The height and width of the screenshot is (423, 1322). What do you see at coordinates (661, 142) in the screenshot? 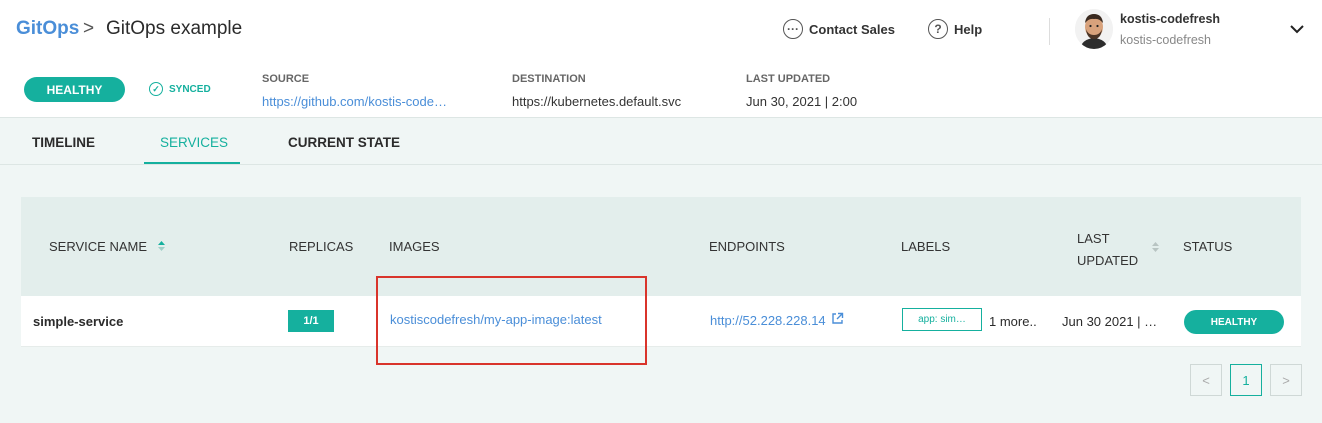
I see `tab-bar: TIMELINE SERVICES CURRENT STATE` at bounding box center [661, 142].